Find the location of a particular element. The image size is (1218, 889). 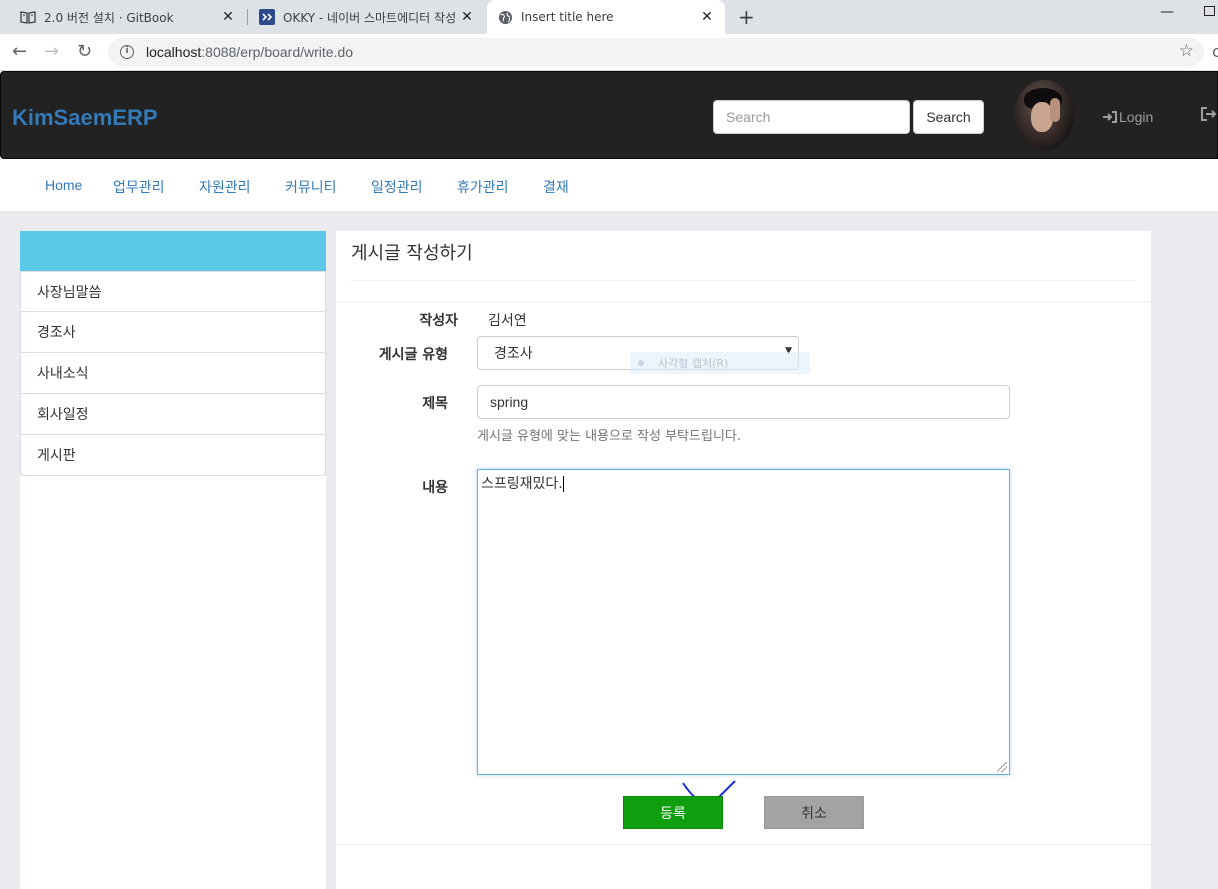

help-text: 게시글 유형에 맞는 내용으로 작성 부탁드립니다. is located at coordinates (609, 436).